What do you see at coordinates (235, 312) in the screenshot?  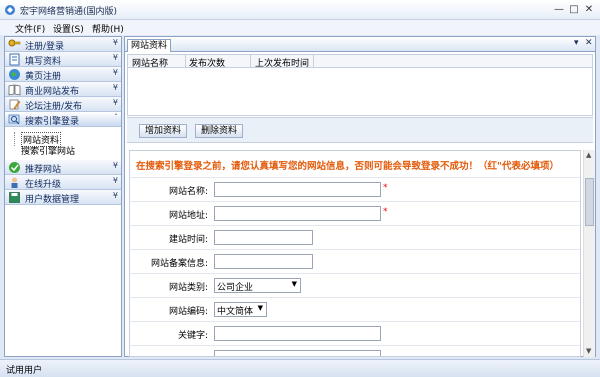 I see `encoding-value: 中文简体` at bounding box center [235, 312].